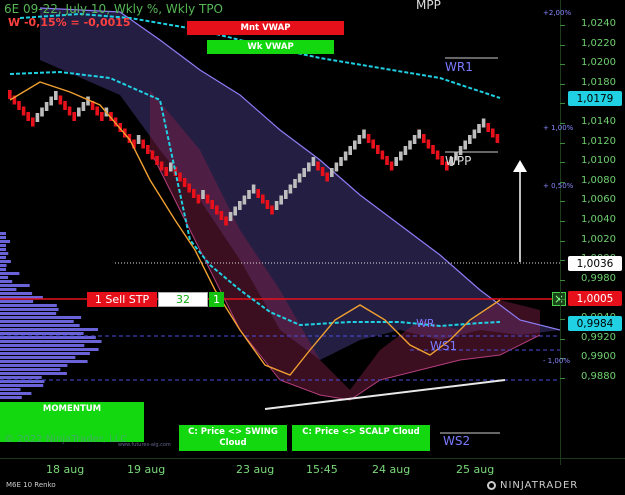  Describe the element at coordinates (598, 239) in the screenshot. I see `price-tick-label: 1,0020` at that location.